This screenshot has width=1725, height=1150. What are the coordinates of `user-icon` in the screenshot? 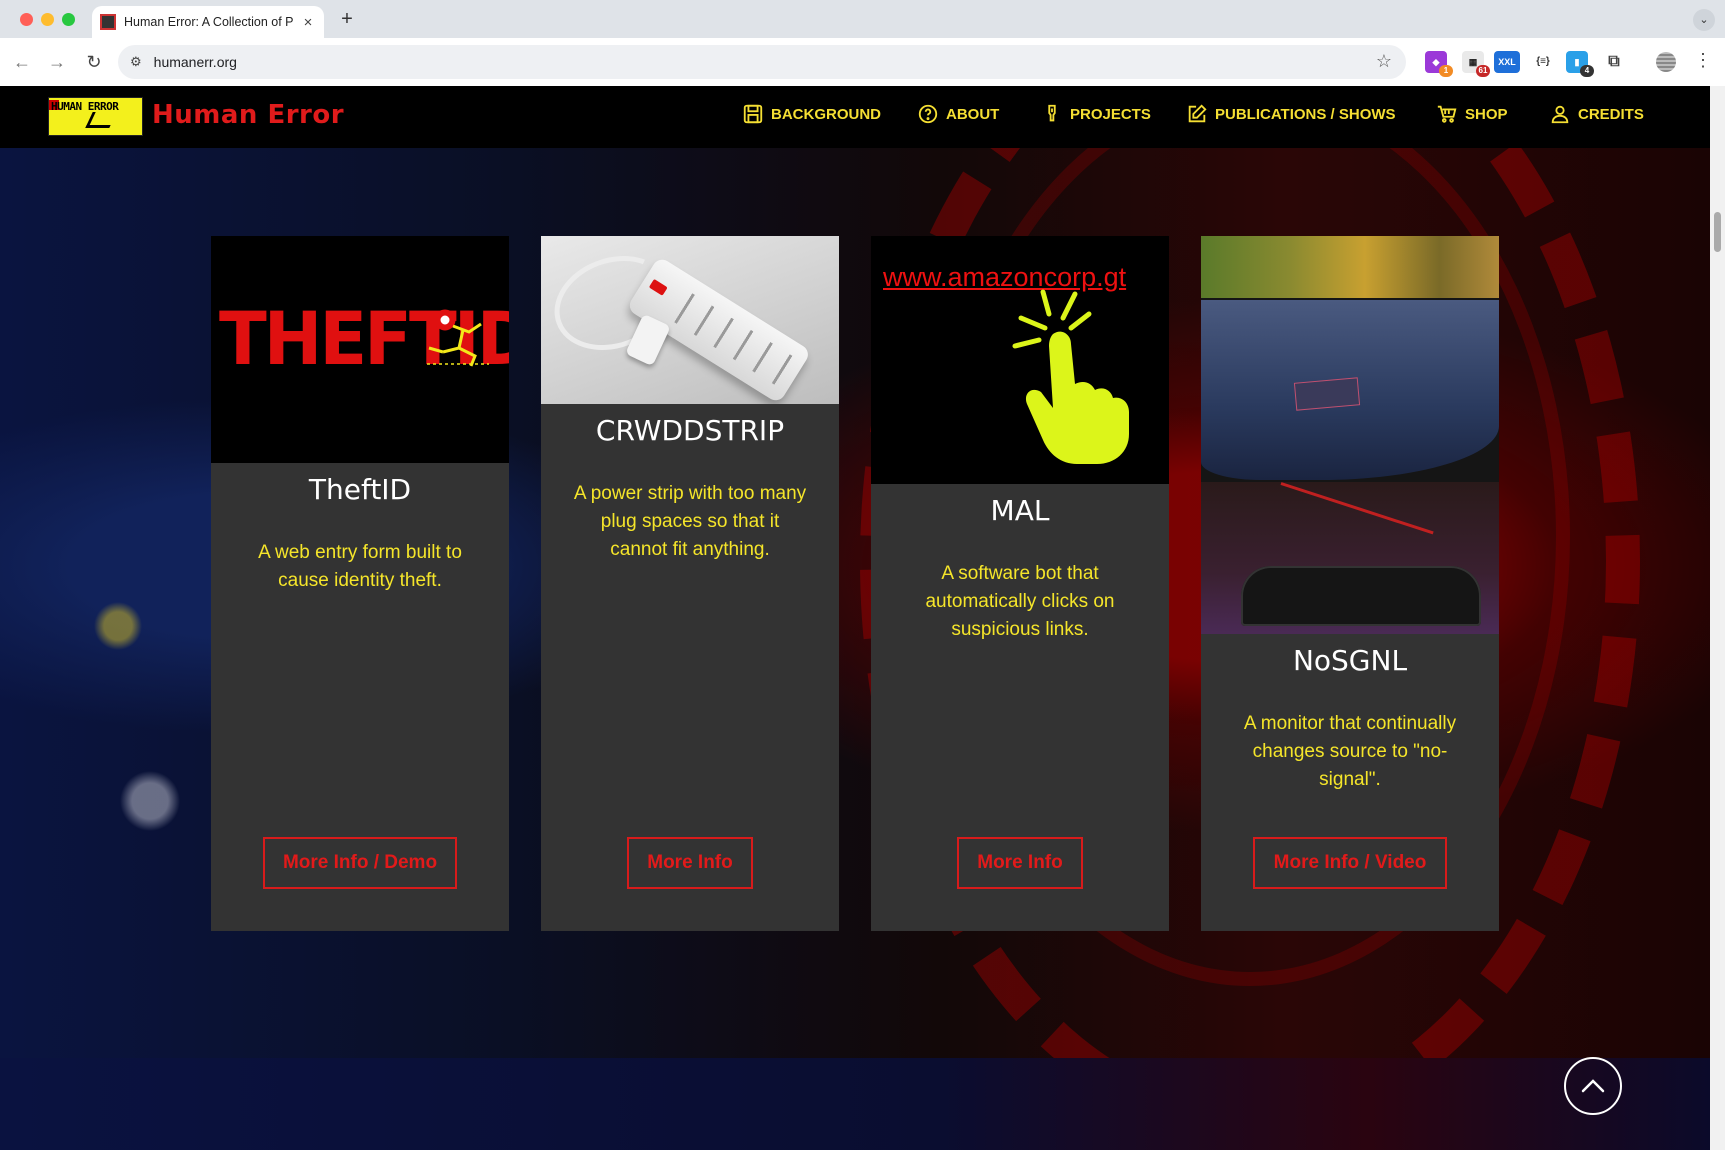 It's located at (1560, 114).